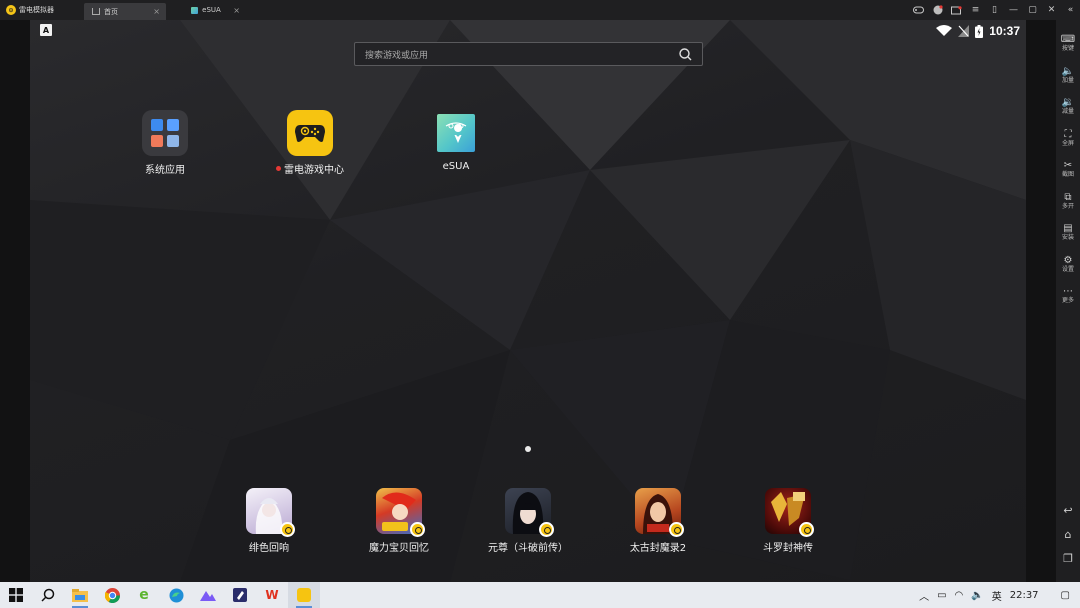 The height and width of the screenshot is (608, 1080). Describe the element at coordinates (1013, 10) in the screenshot. I see `minimize-icon: —` at that location.